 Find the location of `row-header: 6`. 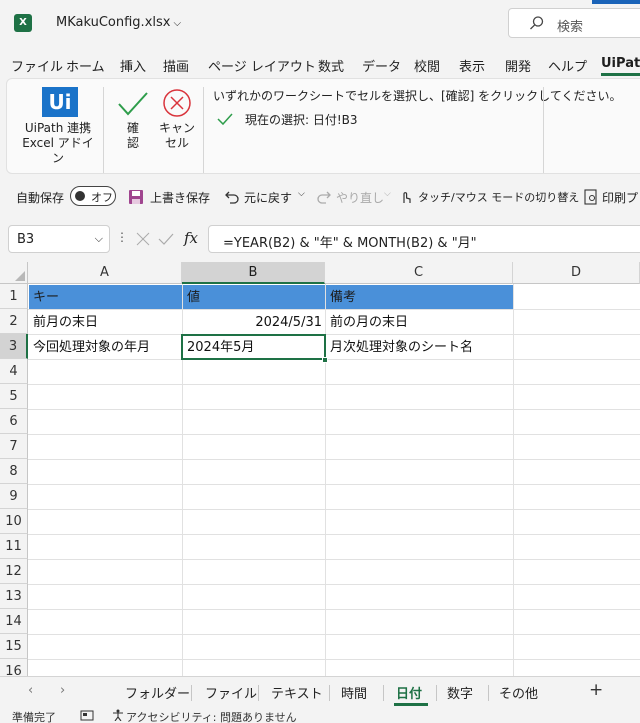

row-header: 6 is located at coordinates (14, 421).